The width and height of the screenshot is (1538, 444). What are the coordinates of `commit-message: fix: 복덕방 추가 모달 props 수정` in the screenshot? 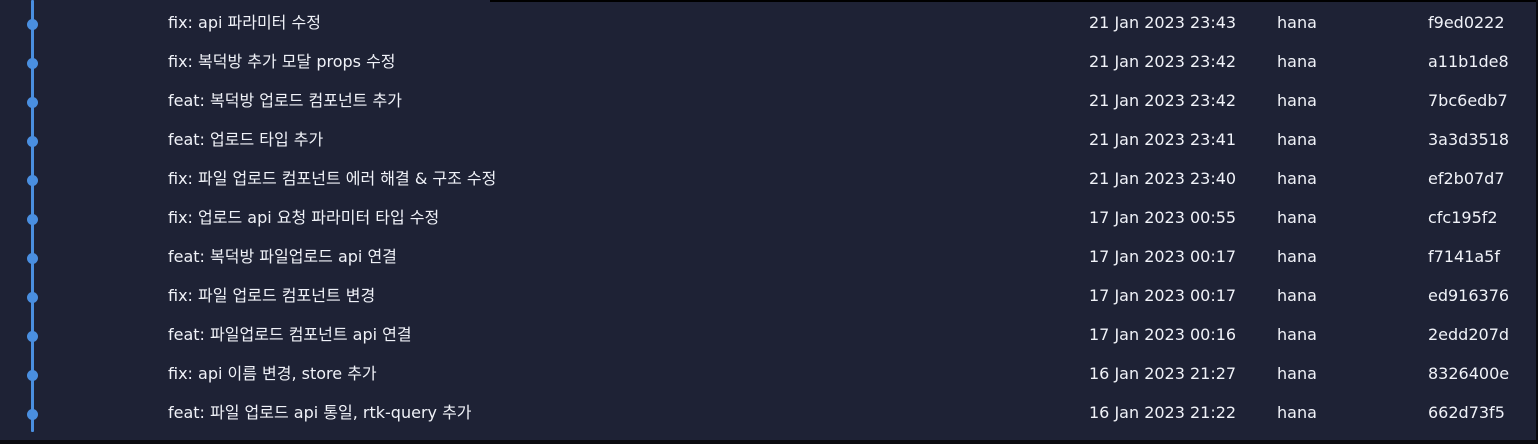 It's located at (282, 61).